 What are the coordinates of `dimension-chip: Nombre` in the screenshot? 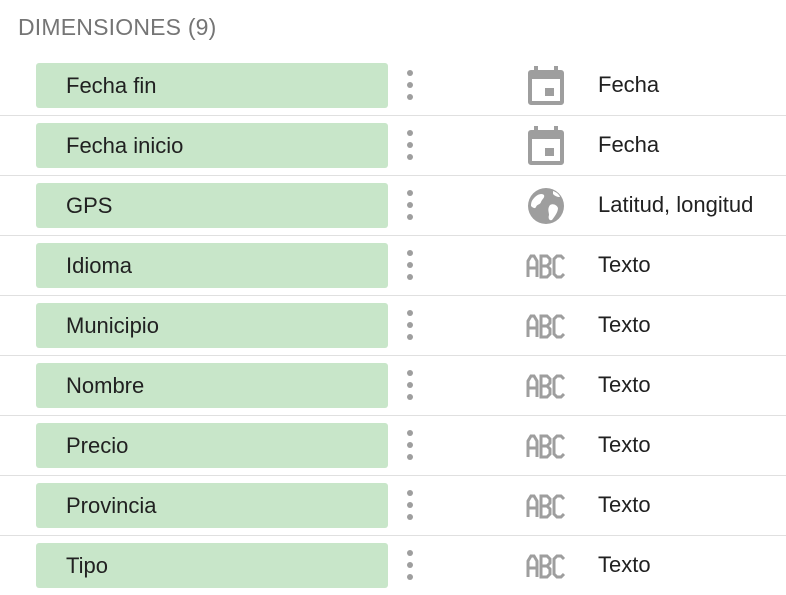 It's located at (212, 385).